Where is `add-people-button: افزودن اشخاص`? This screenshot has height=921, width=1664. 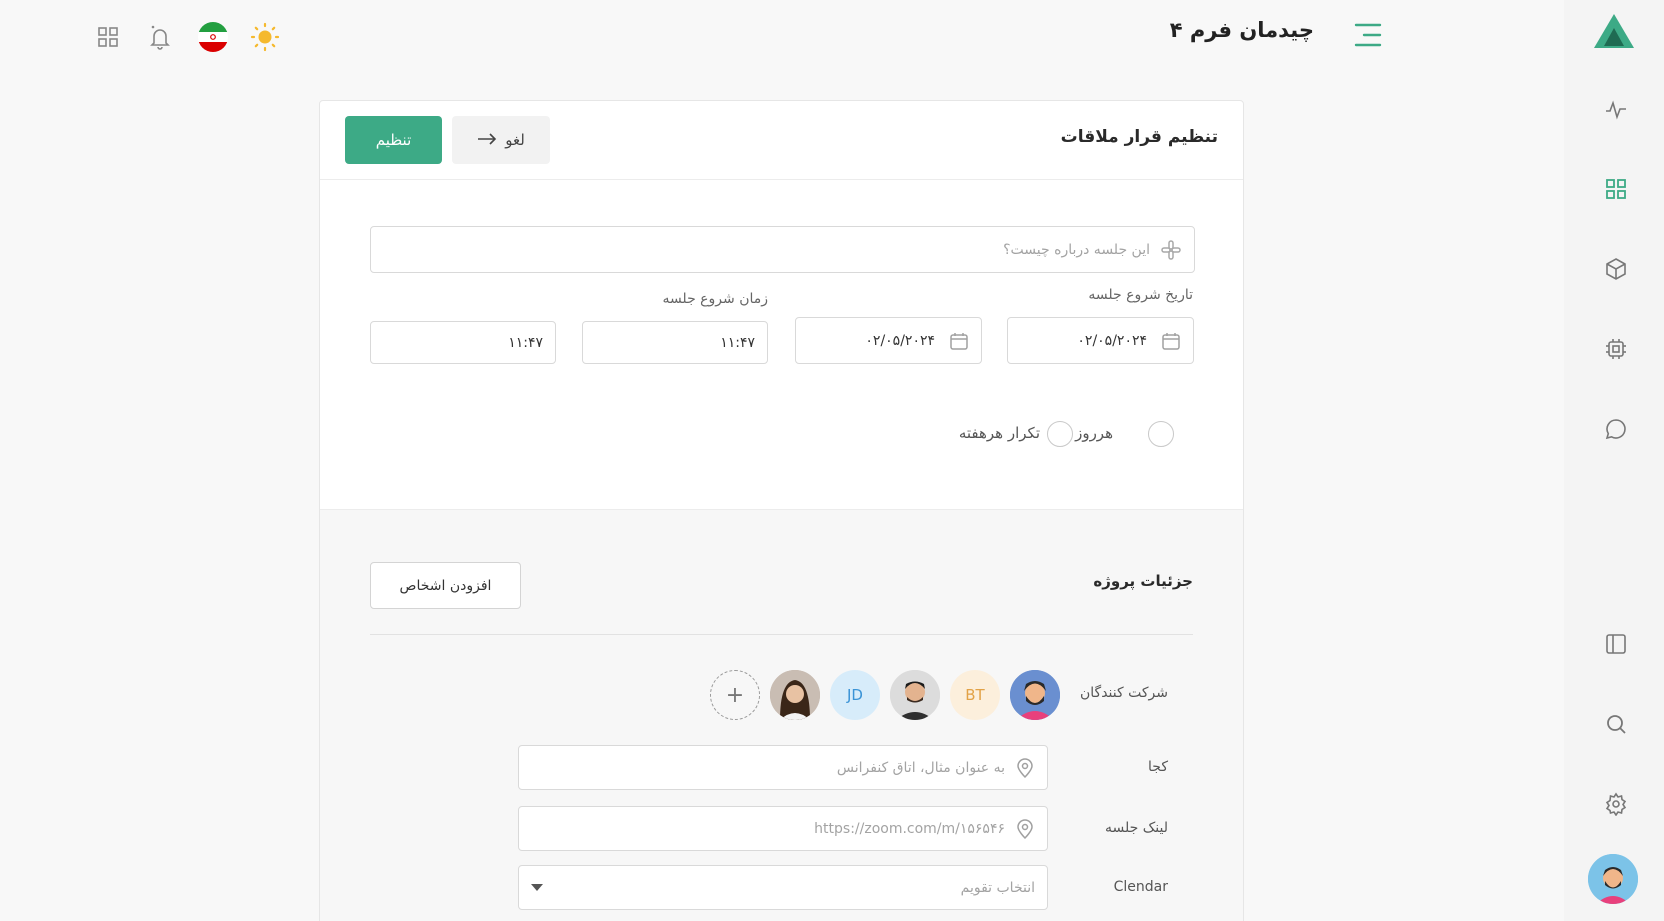 add-people-button: افزودن اشخاص is located at coordinates (445, 585).